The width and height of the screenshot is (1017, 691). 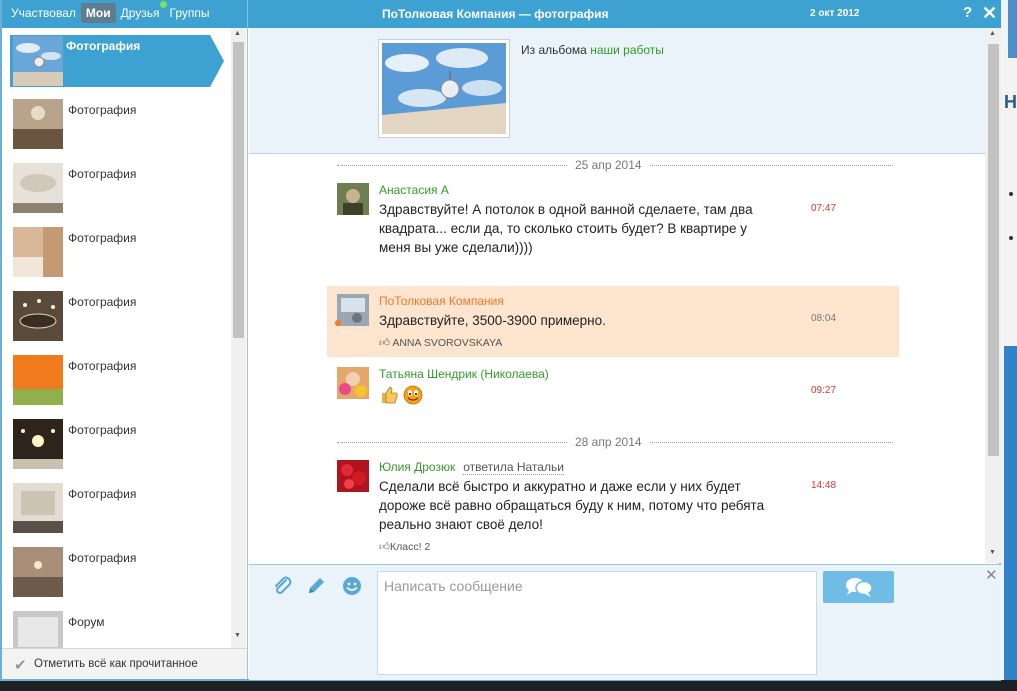 What do you see at coordinates (447, 343) in the screenshot?
I see `employee-name: ANNA SVOROVSKAYA` at bounding box center [447, 343].